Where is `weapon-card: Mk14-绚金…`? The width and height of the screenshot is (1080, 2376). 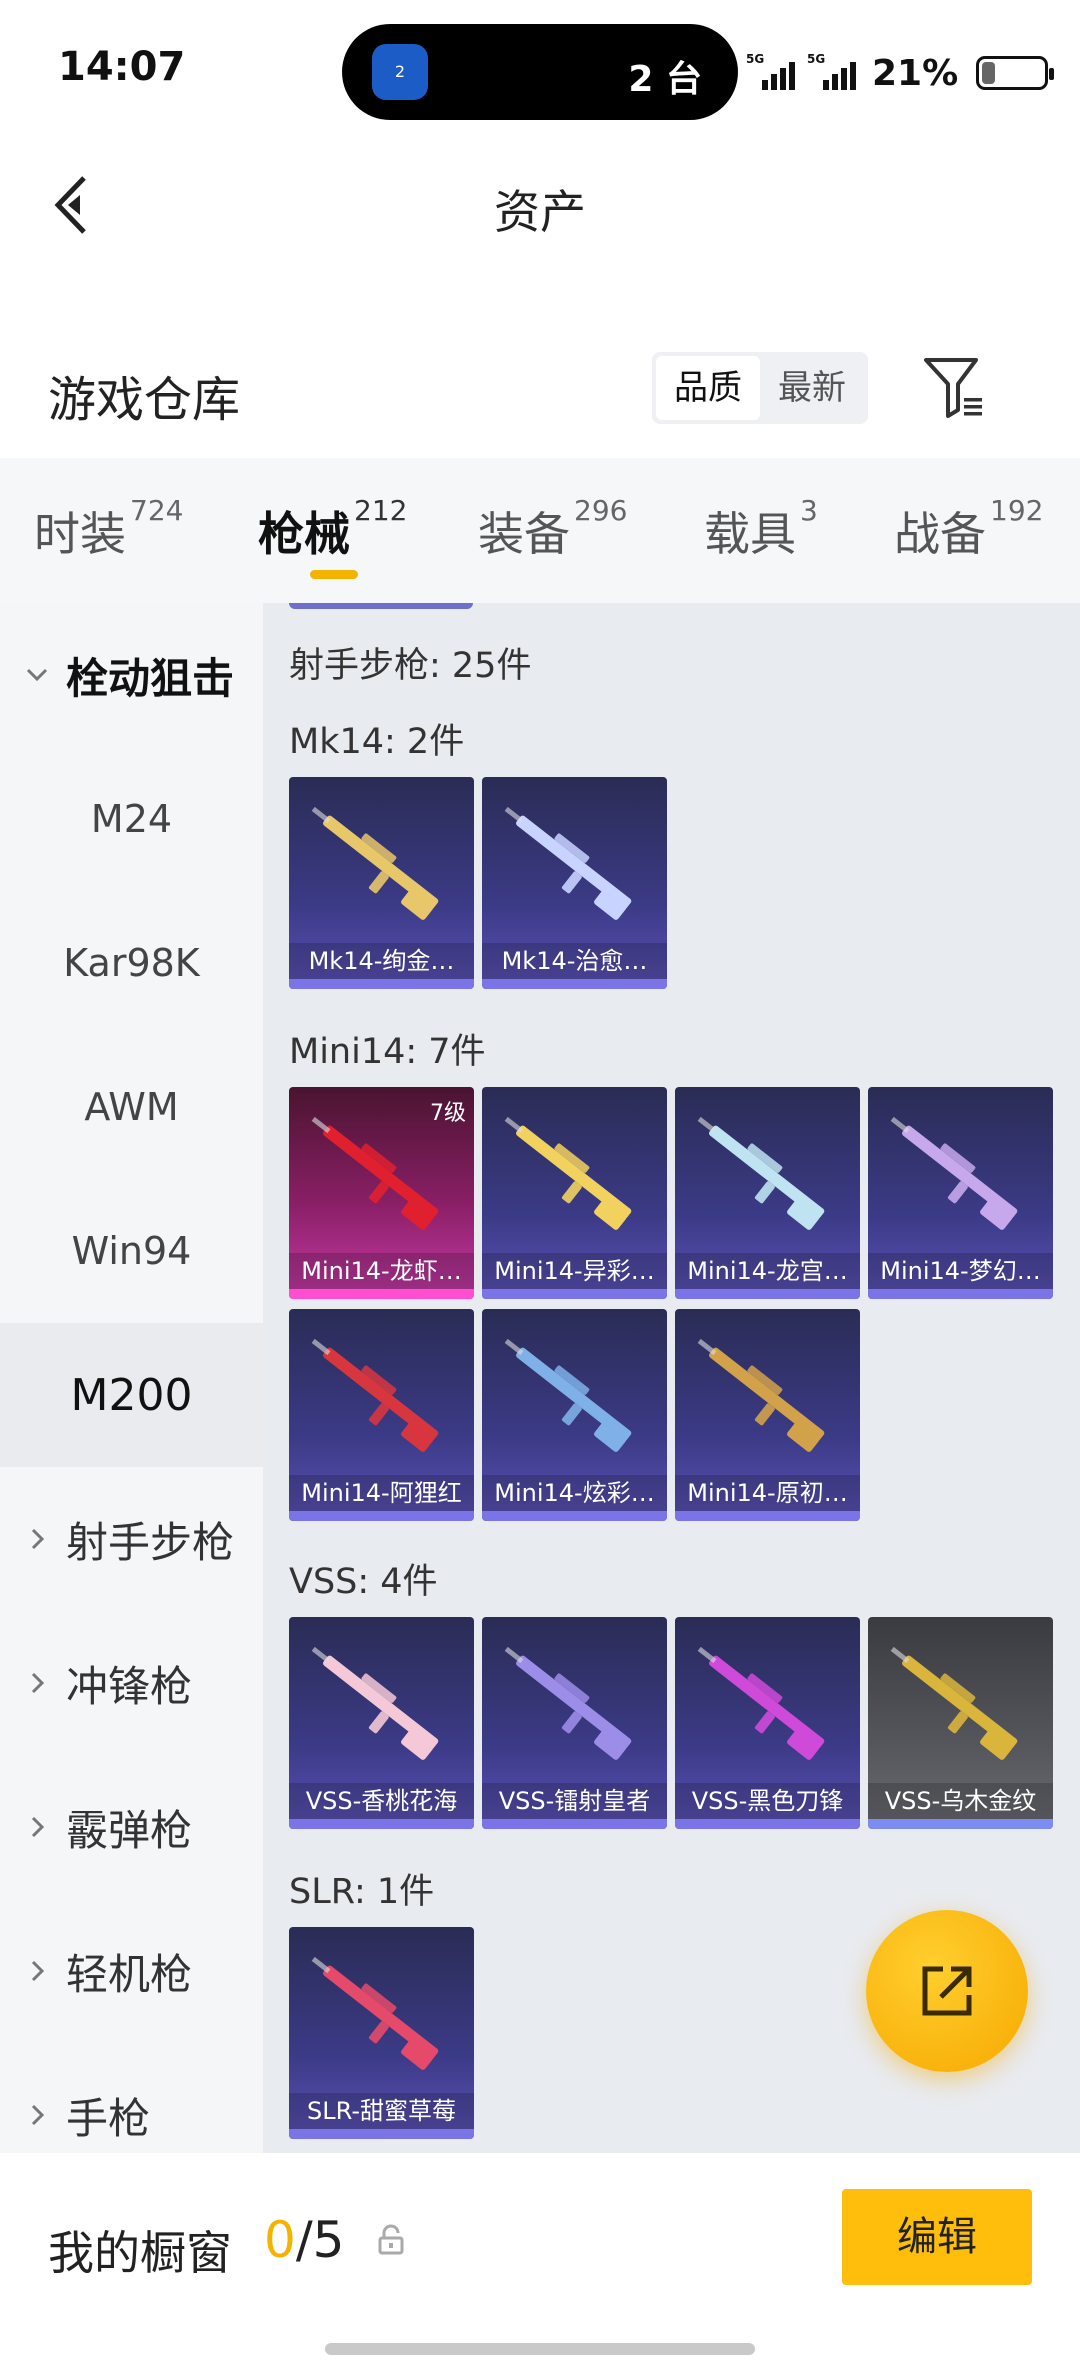
weapon-card: Mk14-绚金… is located at coordinates (381, 883).